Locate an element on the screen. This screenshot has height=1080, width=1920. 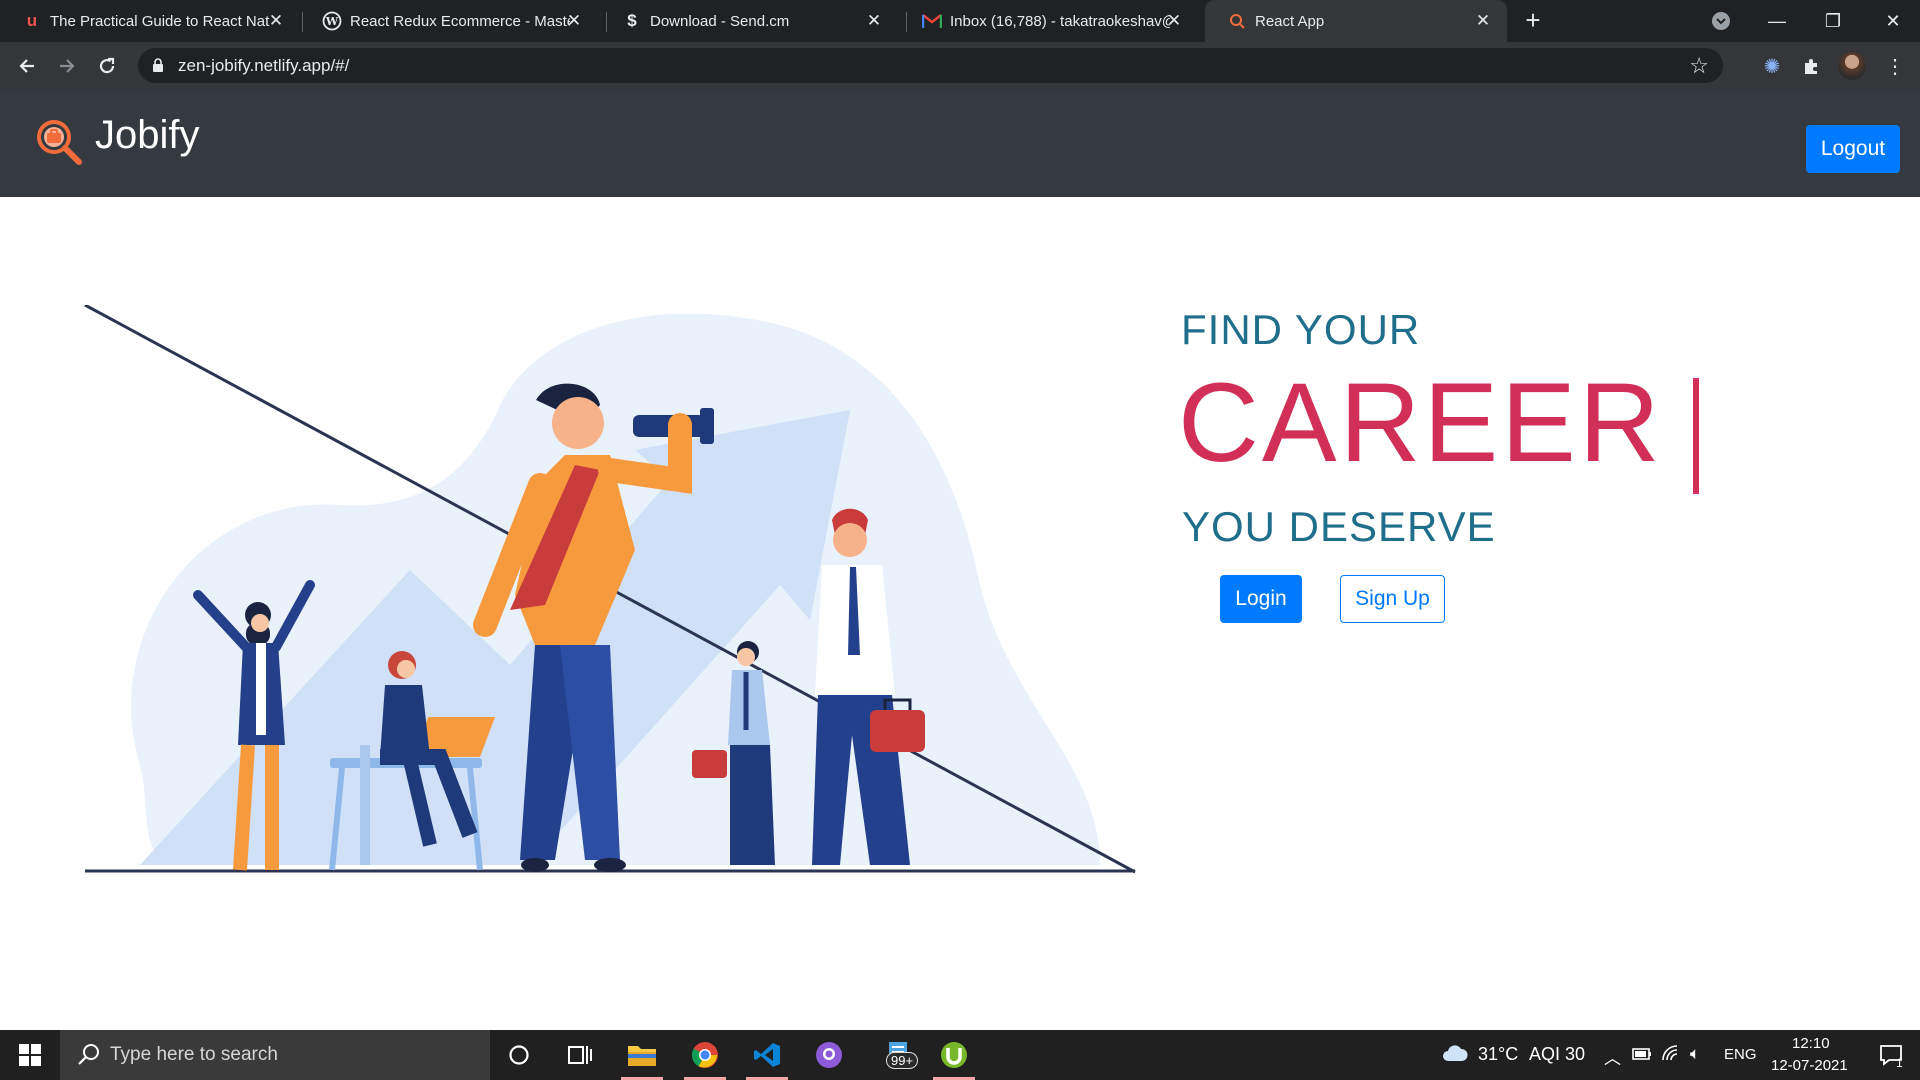
typing-cursor is located at coordinates (1696, 436).